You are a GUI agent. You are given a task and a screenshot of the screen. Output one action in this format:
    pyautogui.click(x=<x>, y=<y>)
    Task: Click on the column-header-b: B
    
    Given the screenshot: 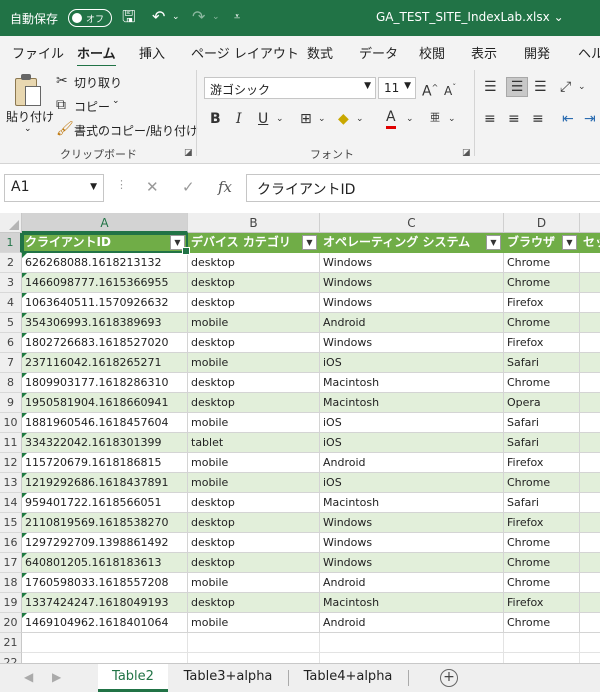 What is the action you would take?
    pyautogui.click(x=254, y=223)
    